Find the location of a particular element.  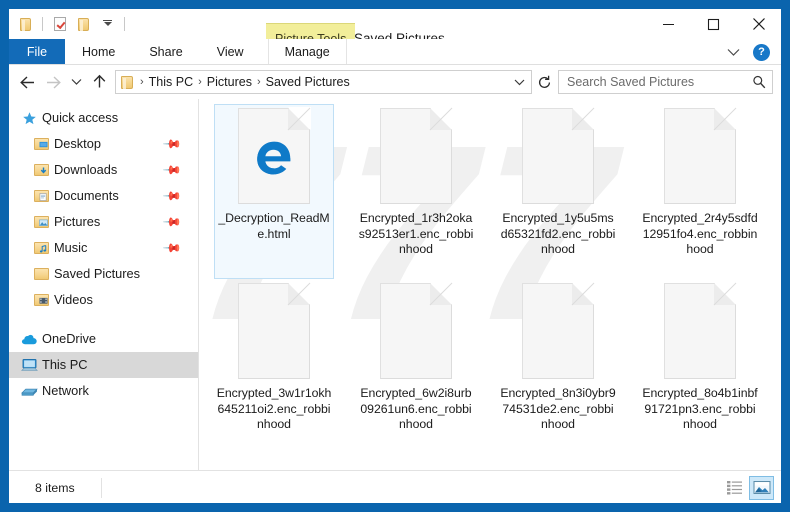

sidebar-item-pictures: Pictures 📌 is located at coordinates (103, 222).